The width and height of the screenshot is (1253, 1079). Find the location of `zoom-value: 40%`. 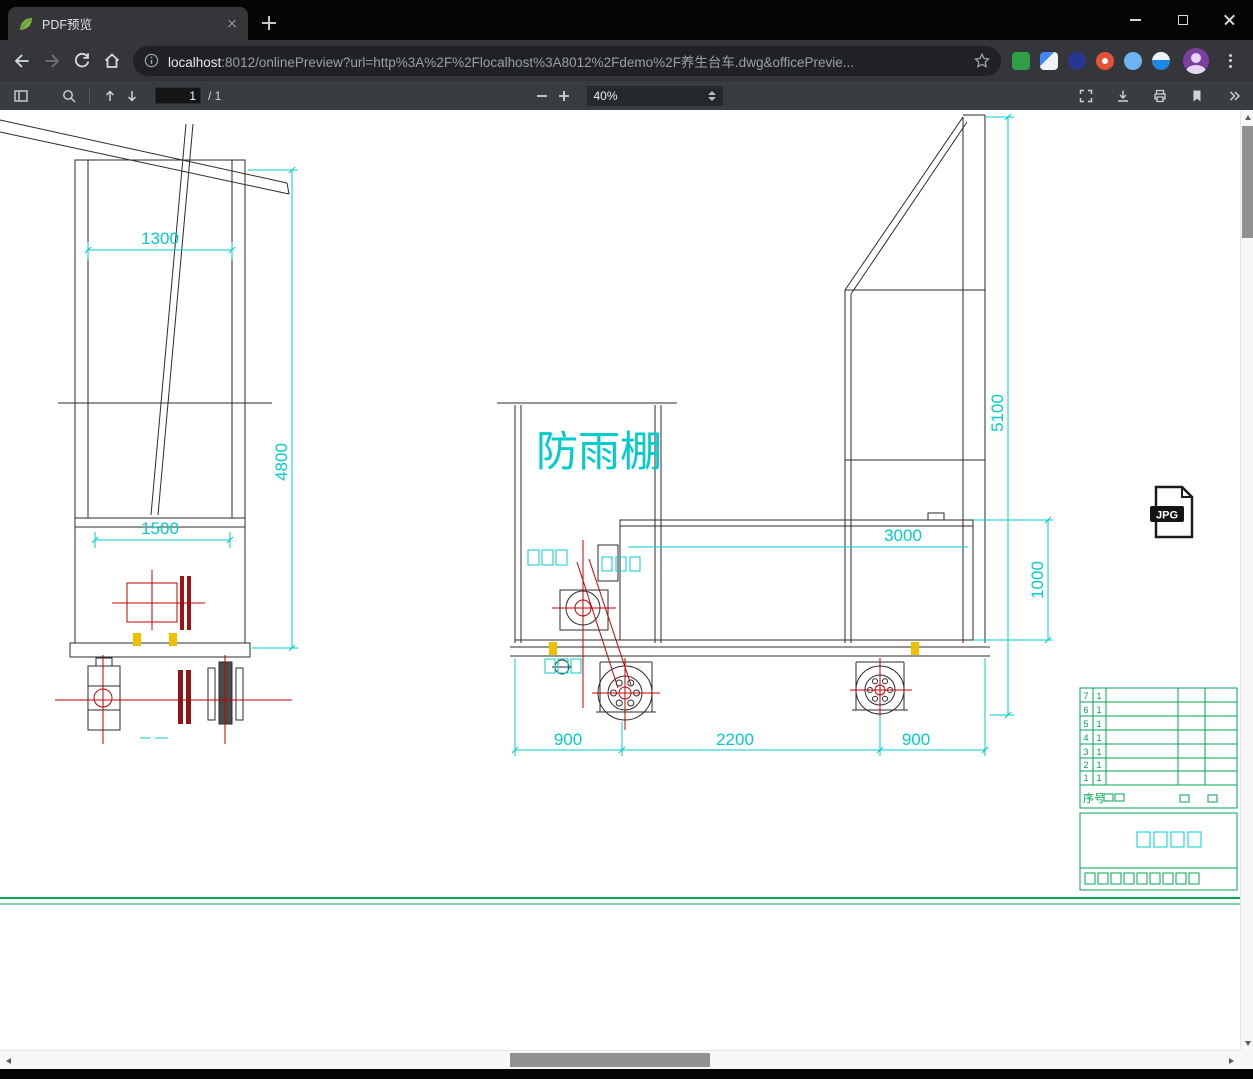

zoom-value: 40% is located at coordinates (605, 95).